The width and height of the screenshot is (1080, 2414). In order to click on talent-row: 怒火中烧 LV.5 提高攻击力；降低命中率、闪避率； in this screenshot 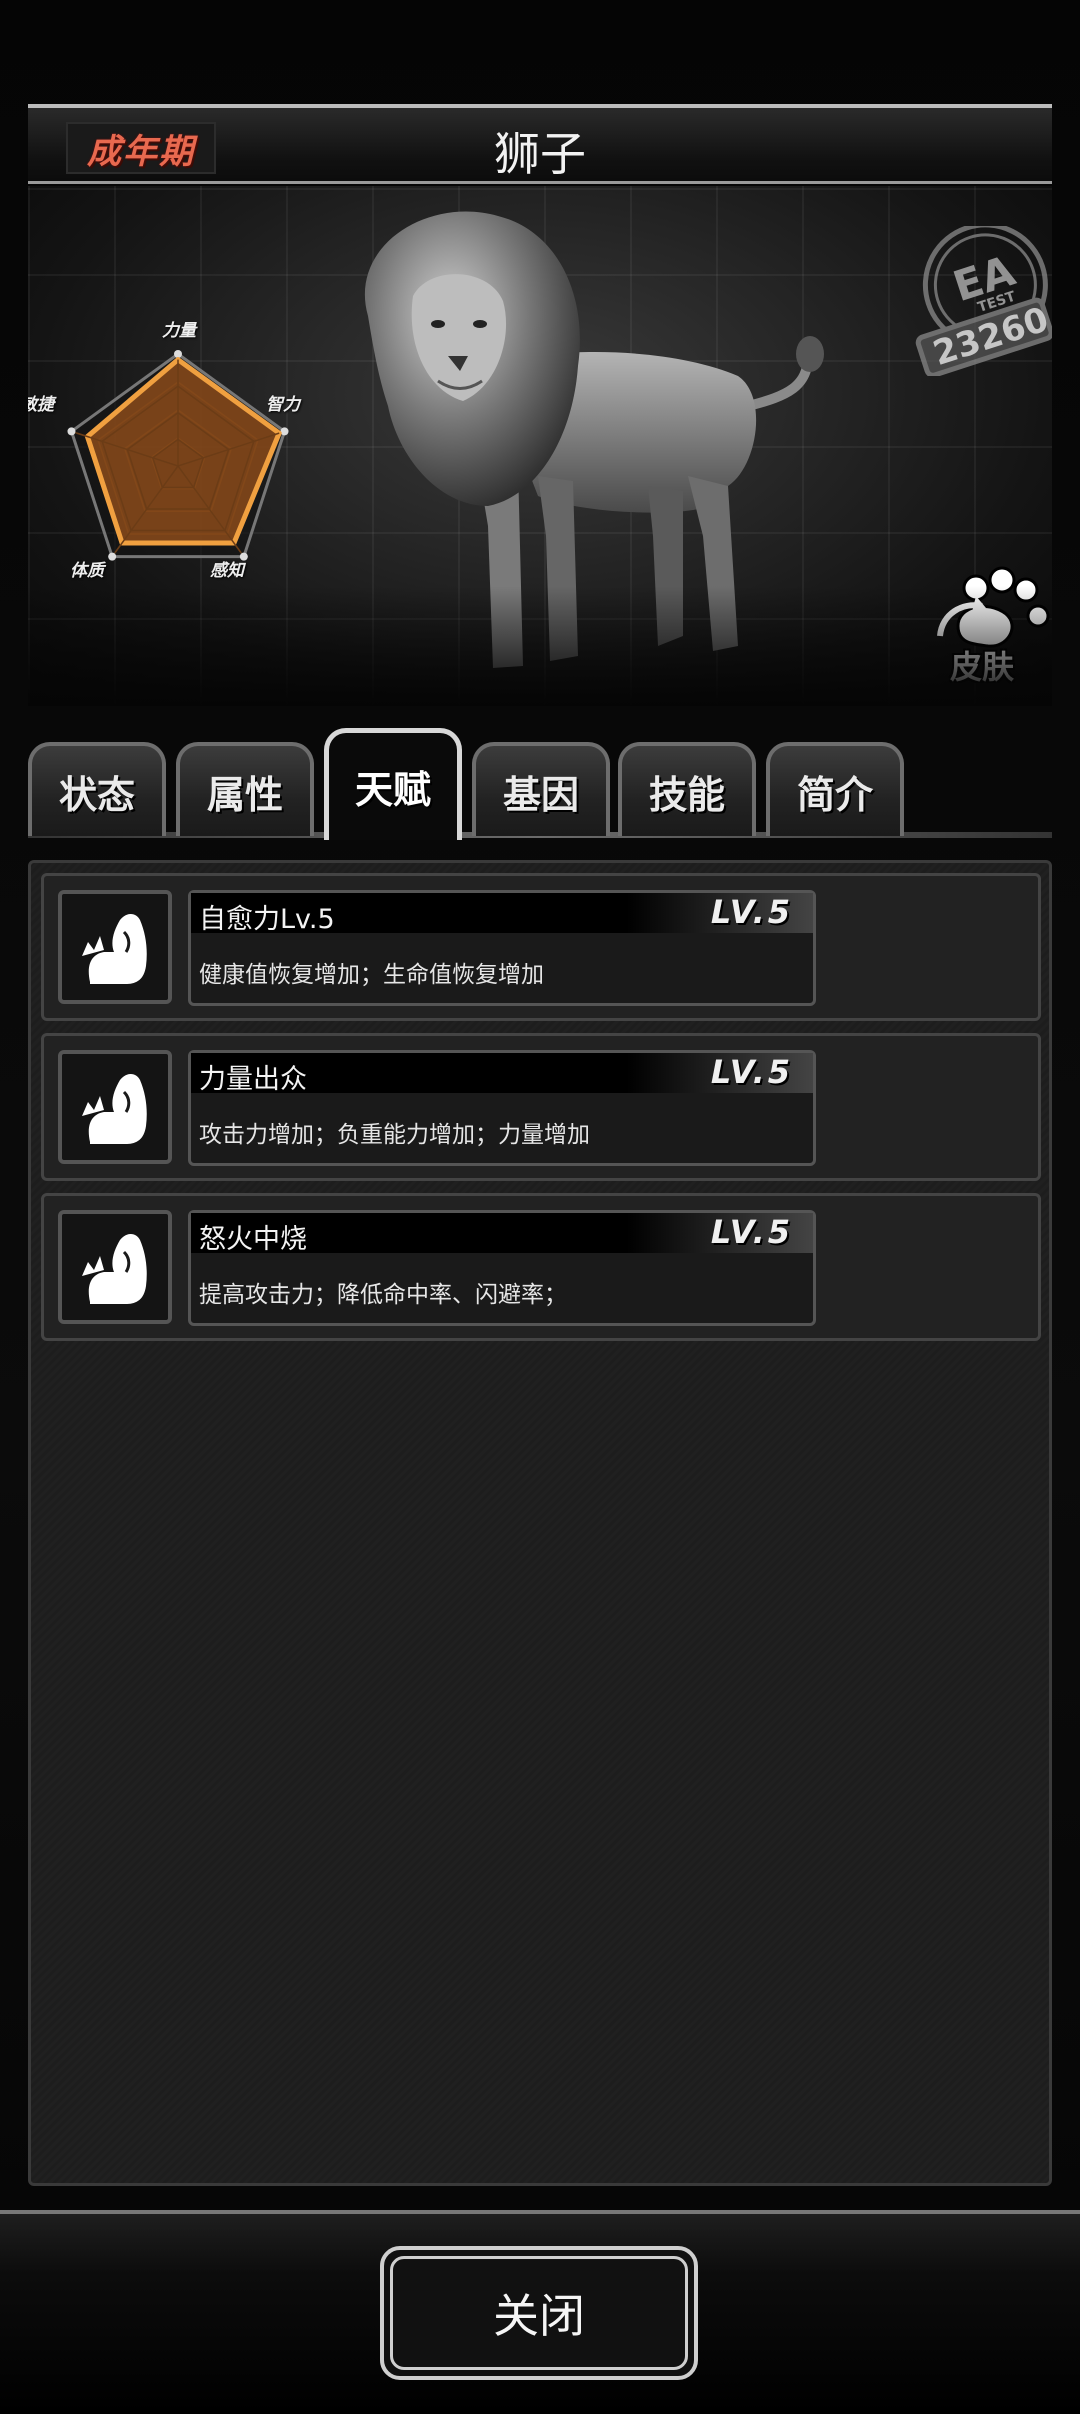, I will do `click(541, 1267)`.